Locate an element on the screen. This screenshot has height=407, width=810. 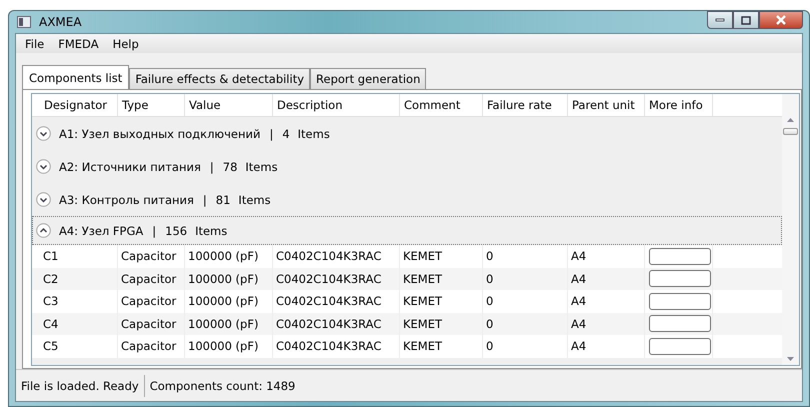
vertical-scrollbar is located at coordinates (790, 229).